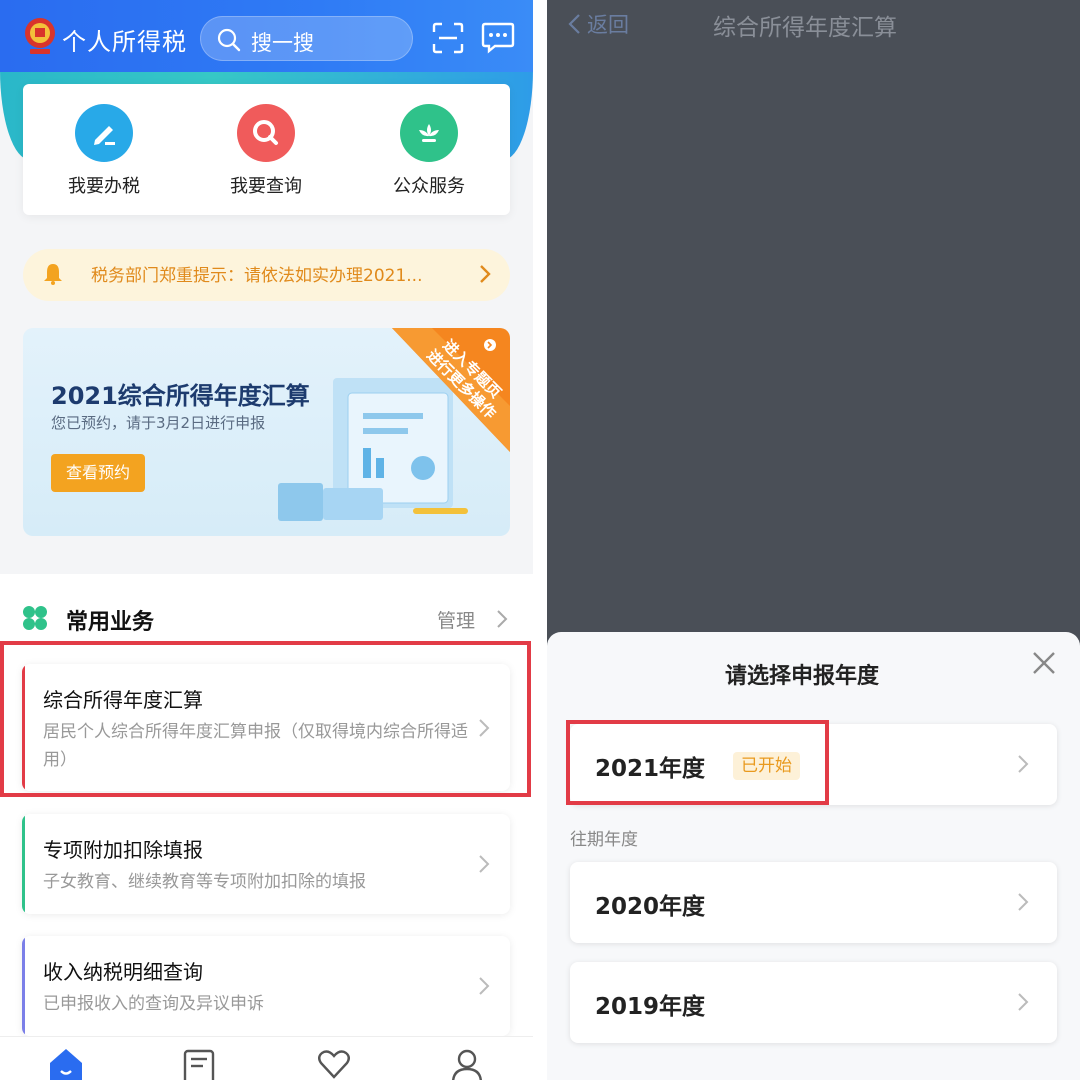 The image size is (1080, 1080). I want to click on clover-icon, so click(35, 618).